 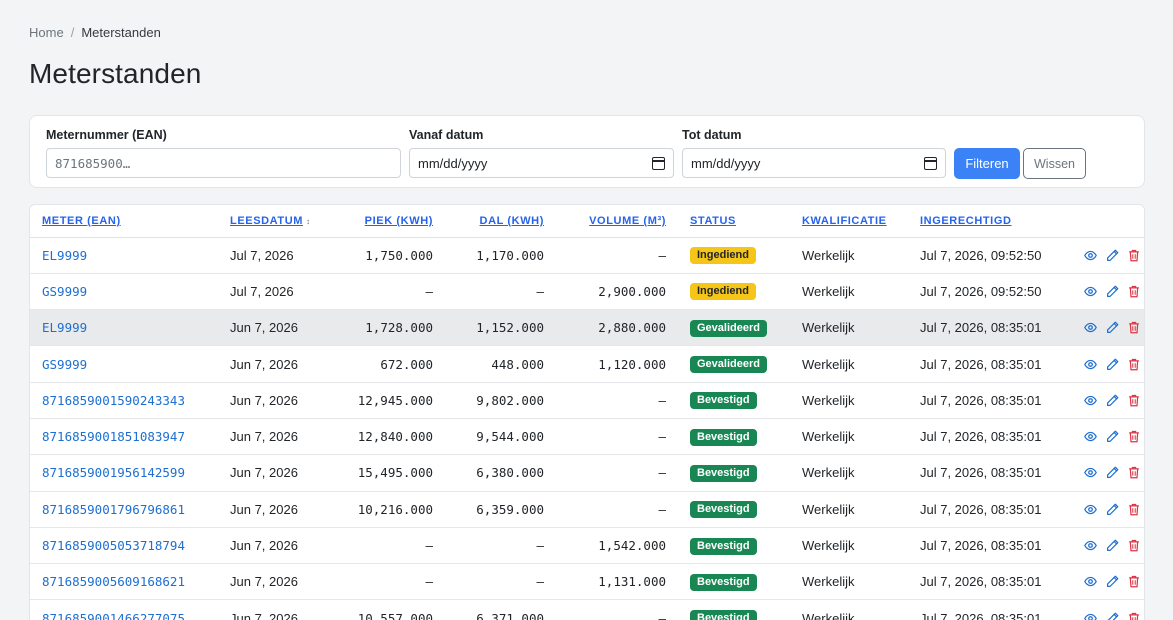 What do you see at coordinates (386, 546) in the screenshot?
I see `cell-peak: —` at bounding box center [386, 546].